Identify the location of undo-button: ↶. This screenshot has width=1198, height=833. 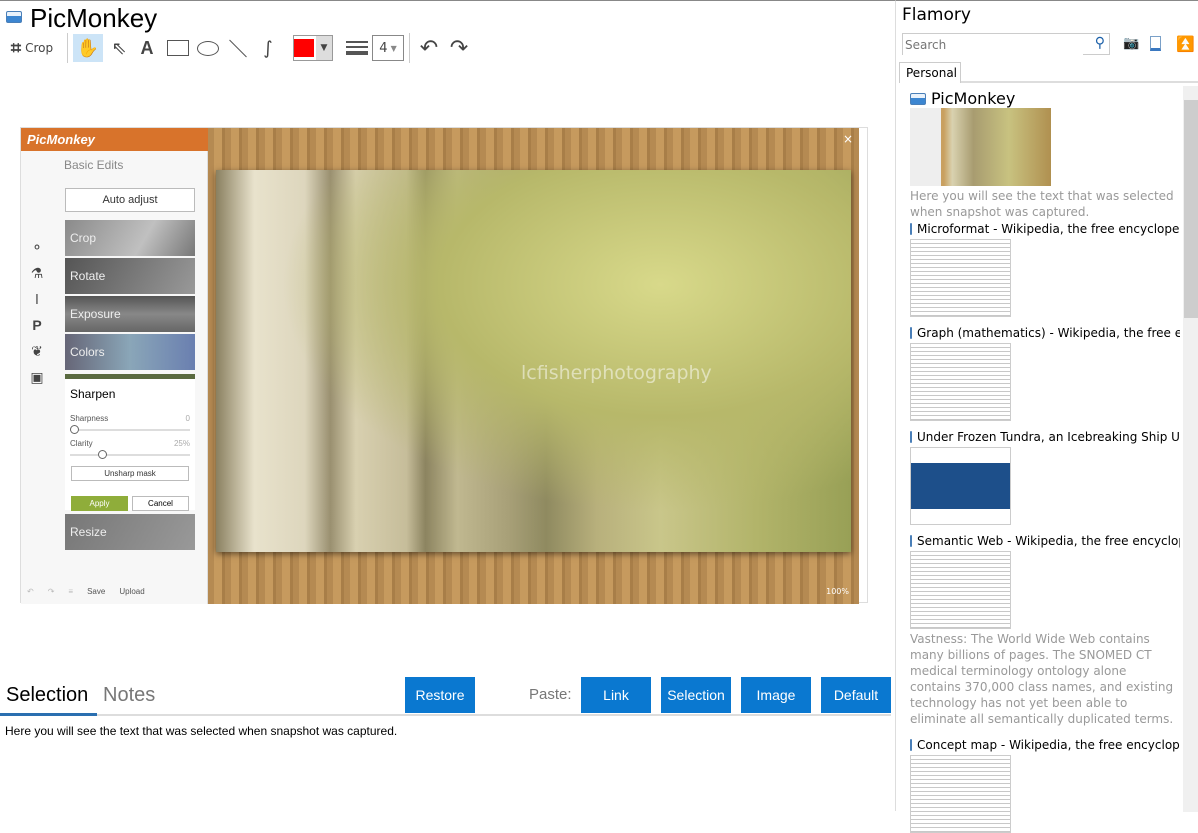
(429, 48).